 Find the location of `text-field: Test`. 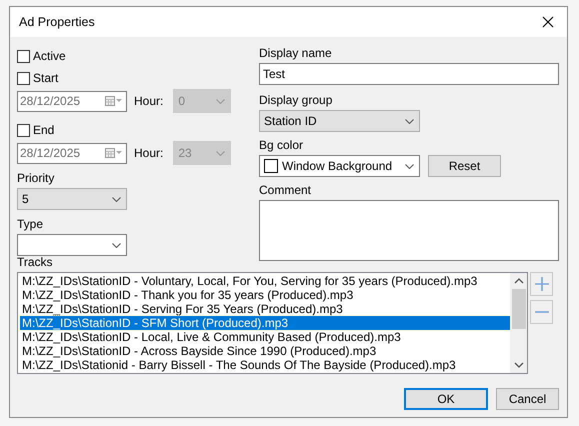

text-field: Test is located at coordinates (409, 74).